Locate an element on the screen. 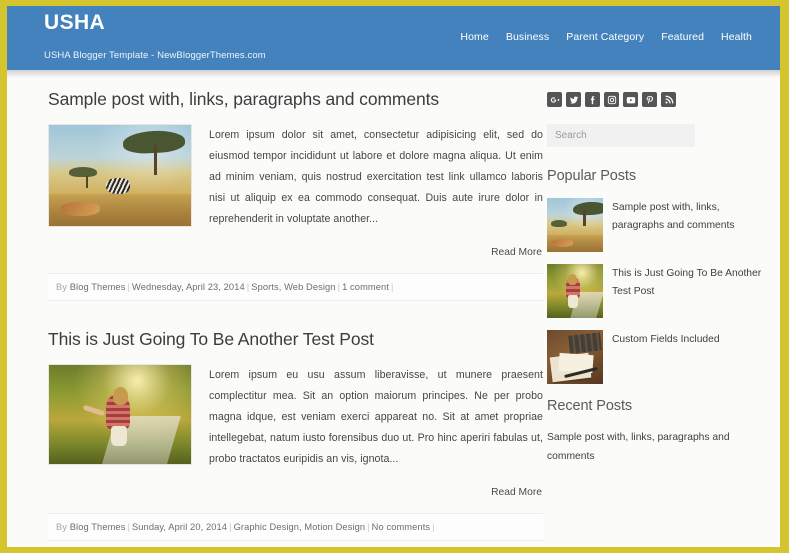 The image size is (789, 553). post-meta-date: Wednesday, April 23, 2014 is located at coordinates (188, 287).